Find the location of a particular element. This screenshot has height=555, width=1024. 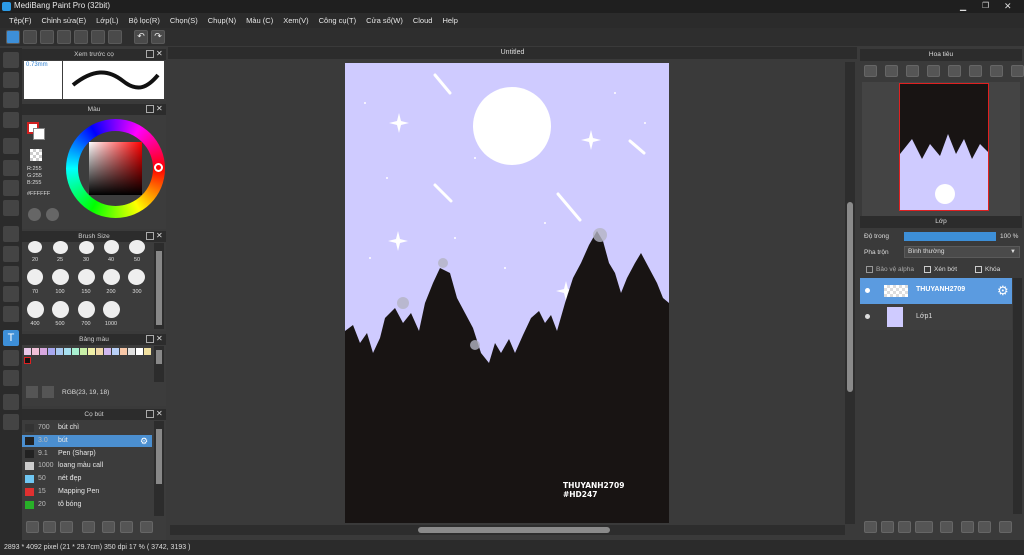

brush-duplicate-icon is located at coordinates (126, 527).